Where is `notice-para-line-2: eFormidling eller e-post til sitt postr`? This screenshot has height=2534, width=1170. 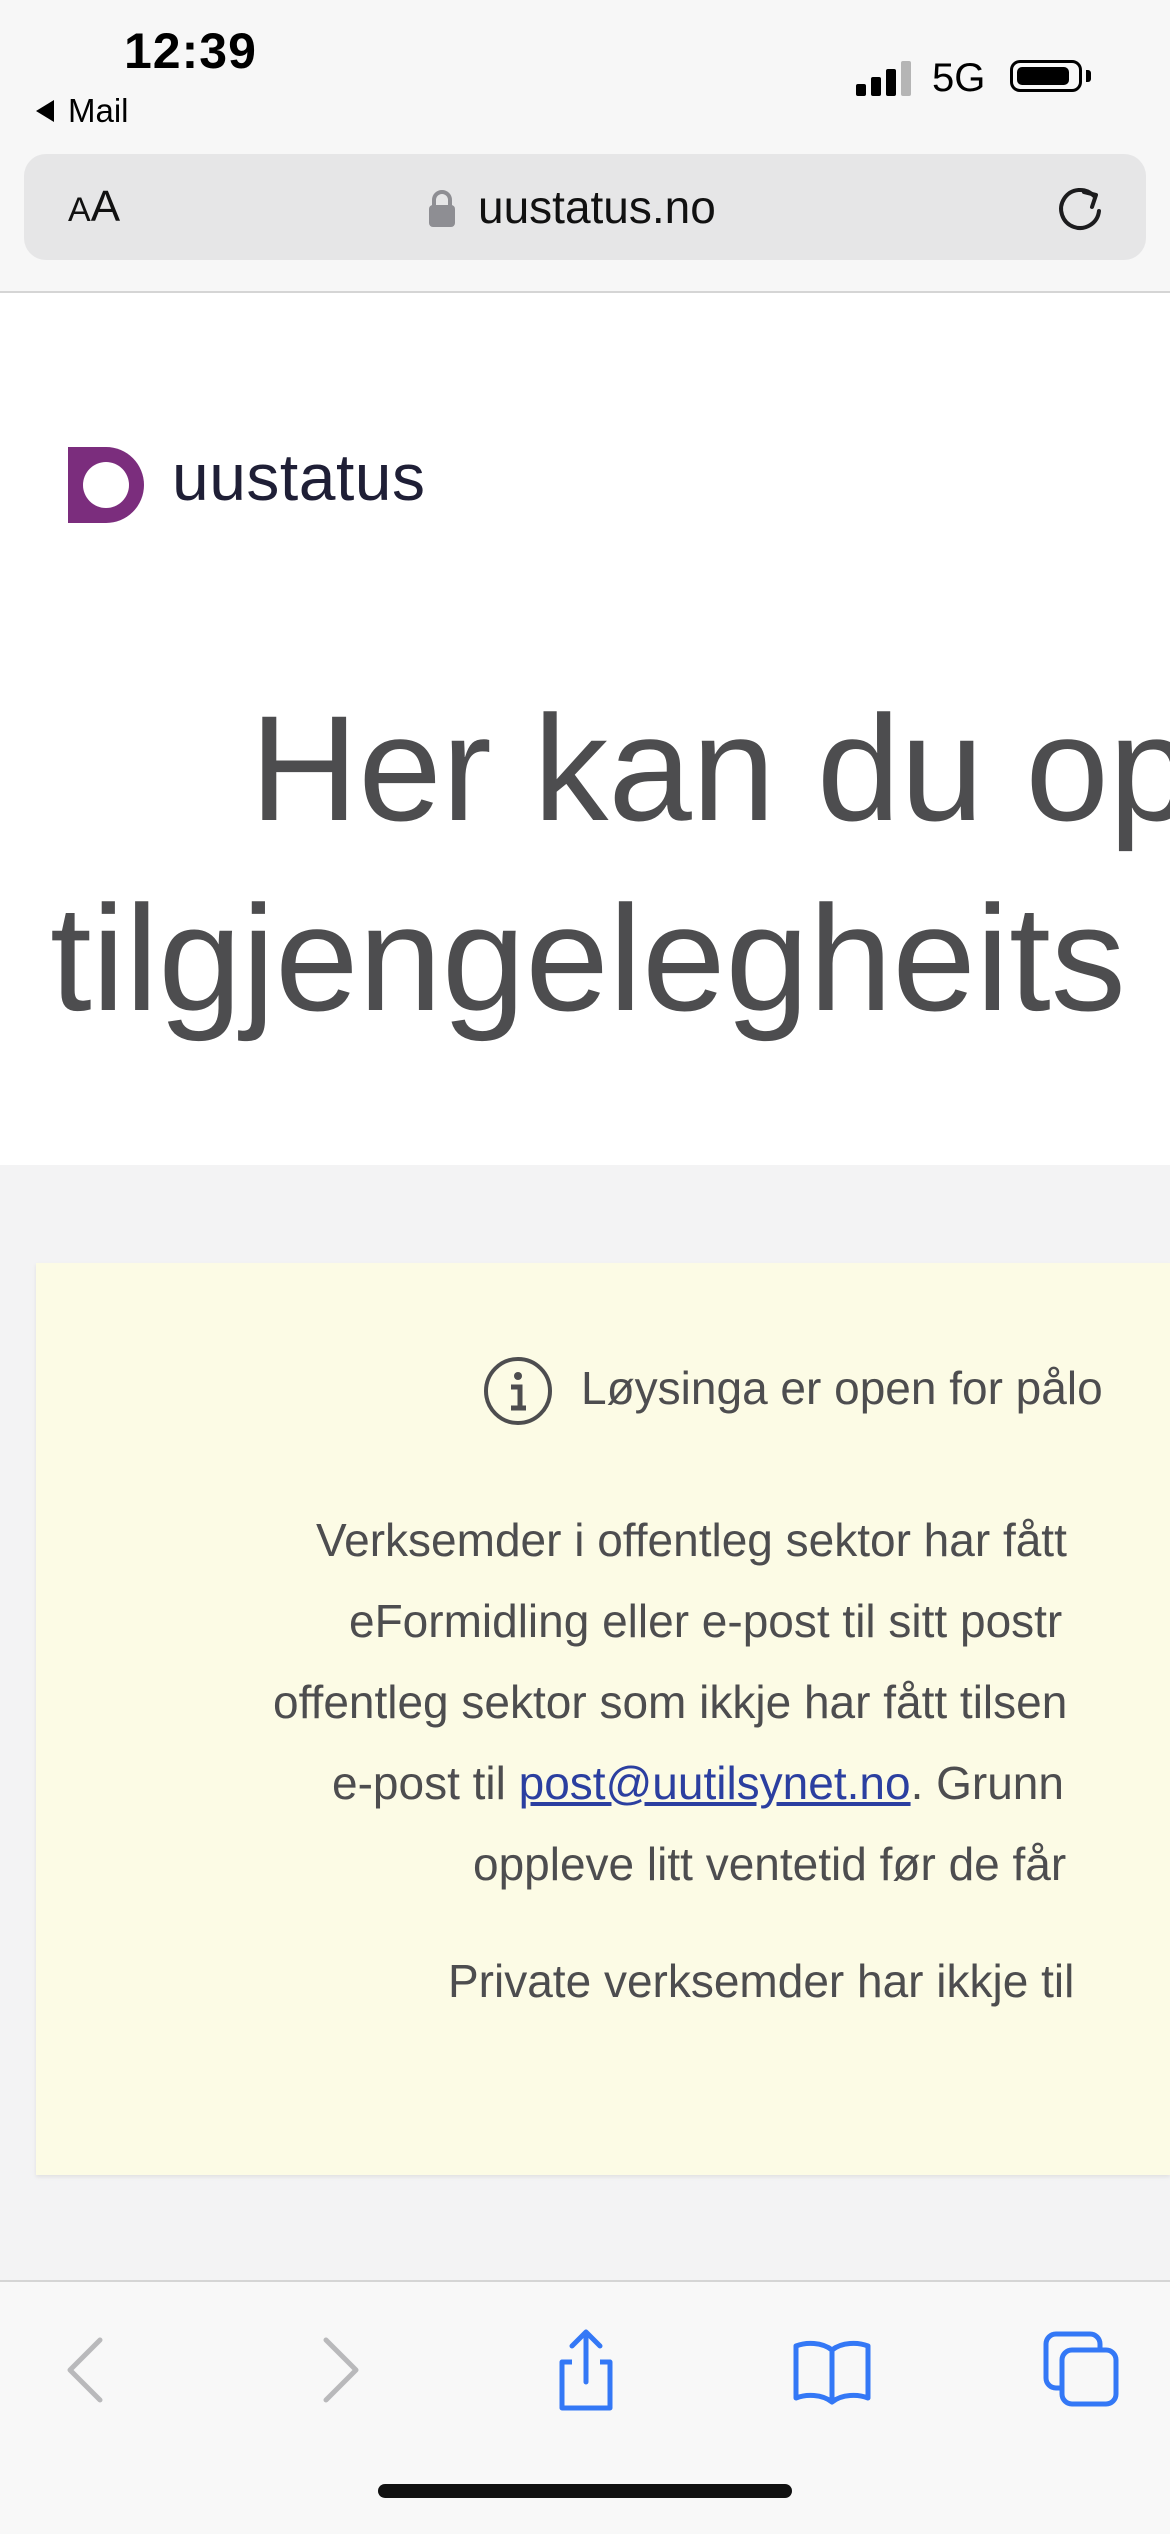
notice-para-line-2: eFormidling eller e-post til sitt postr is located at coordinates (706, 1621).